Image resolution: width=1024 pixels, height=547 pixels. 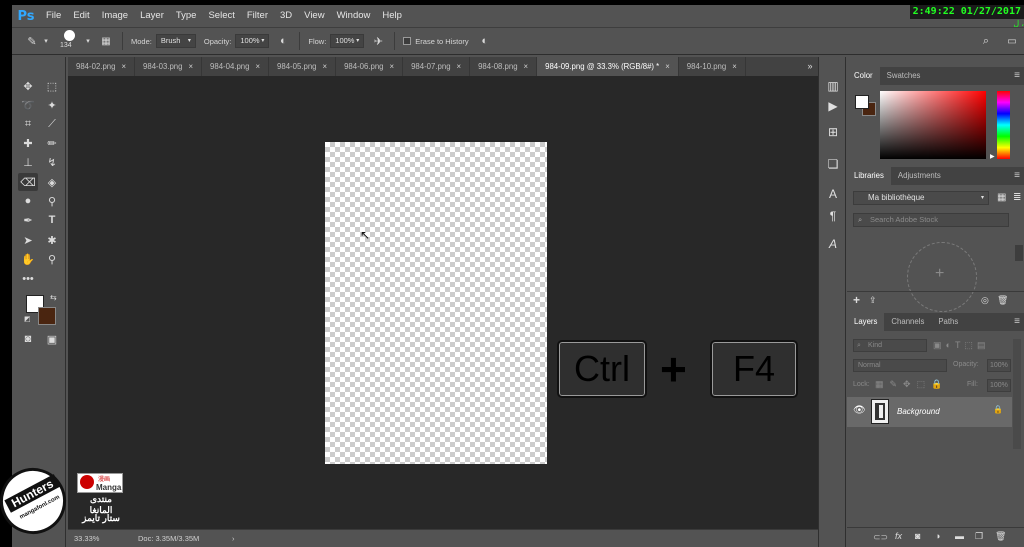 I want to click on tab-layers: Layers, so click(x=866, y=322).